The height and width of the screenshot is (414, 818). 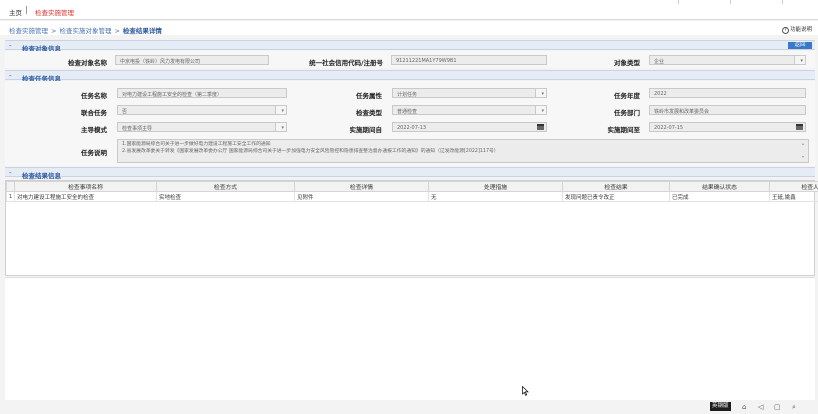 What do you see at coordinates (803, 144) in the screenshot?
I see `scroll-up-icon: ▴` at bounding box center [803, 144].